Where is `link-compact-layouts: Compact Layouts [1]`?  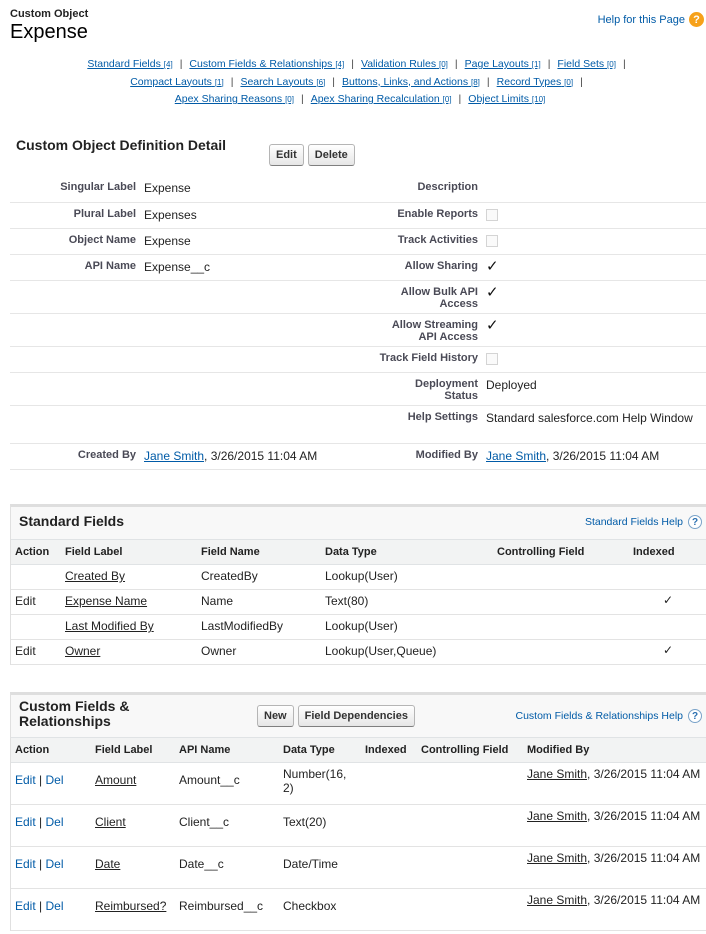 link-compact-layouts: Compact Layouts [1] is located at coordinates (177, 82).